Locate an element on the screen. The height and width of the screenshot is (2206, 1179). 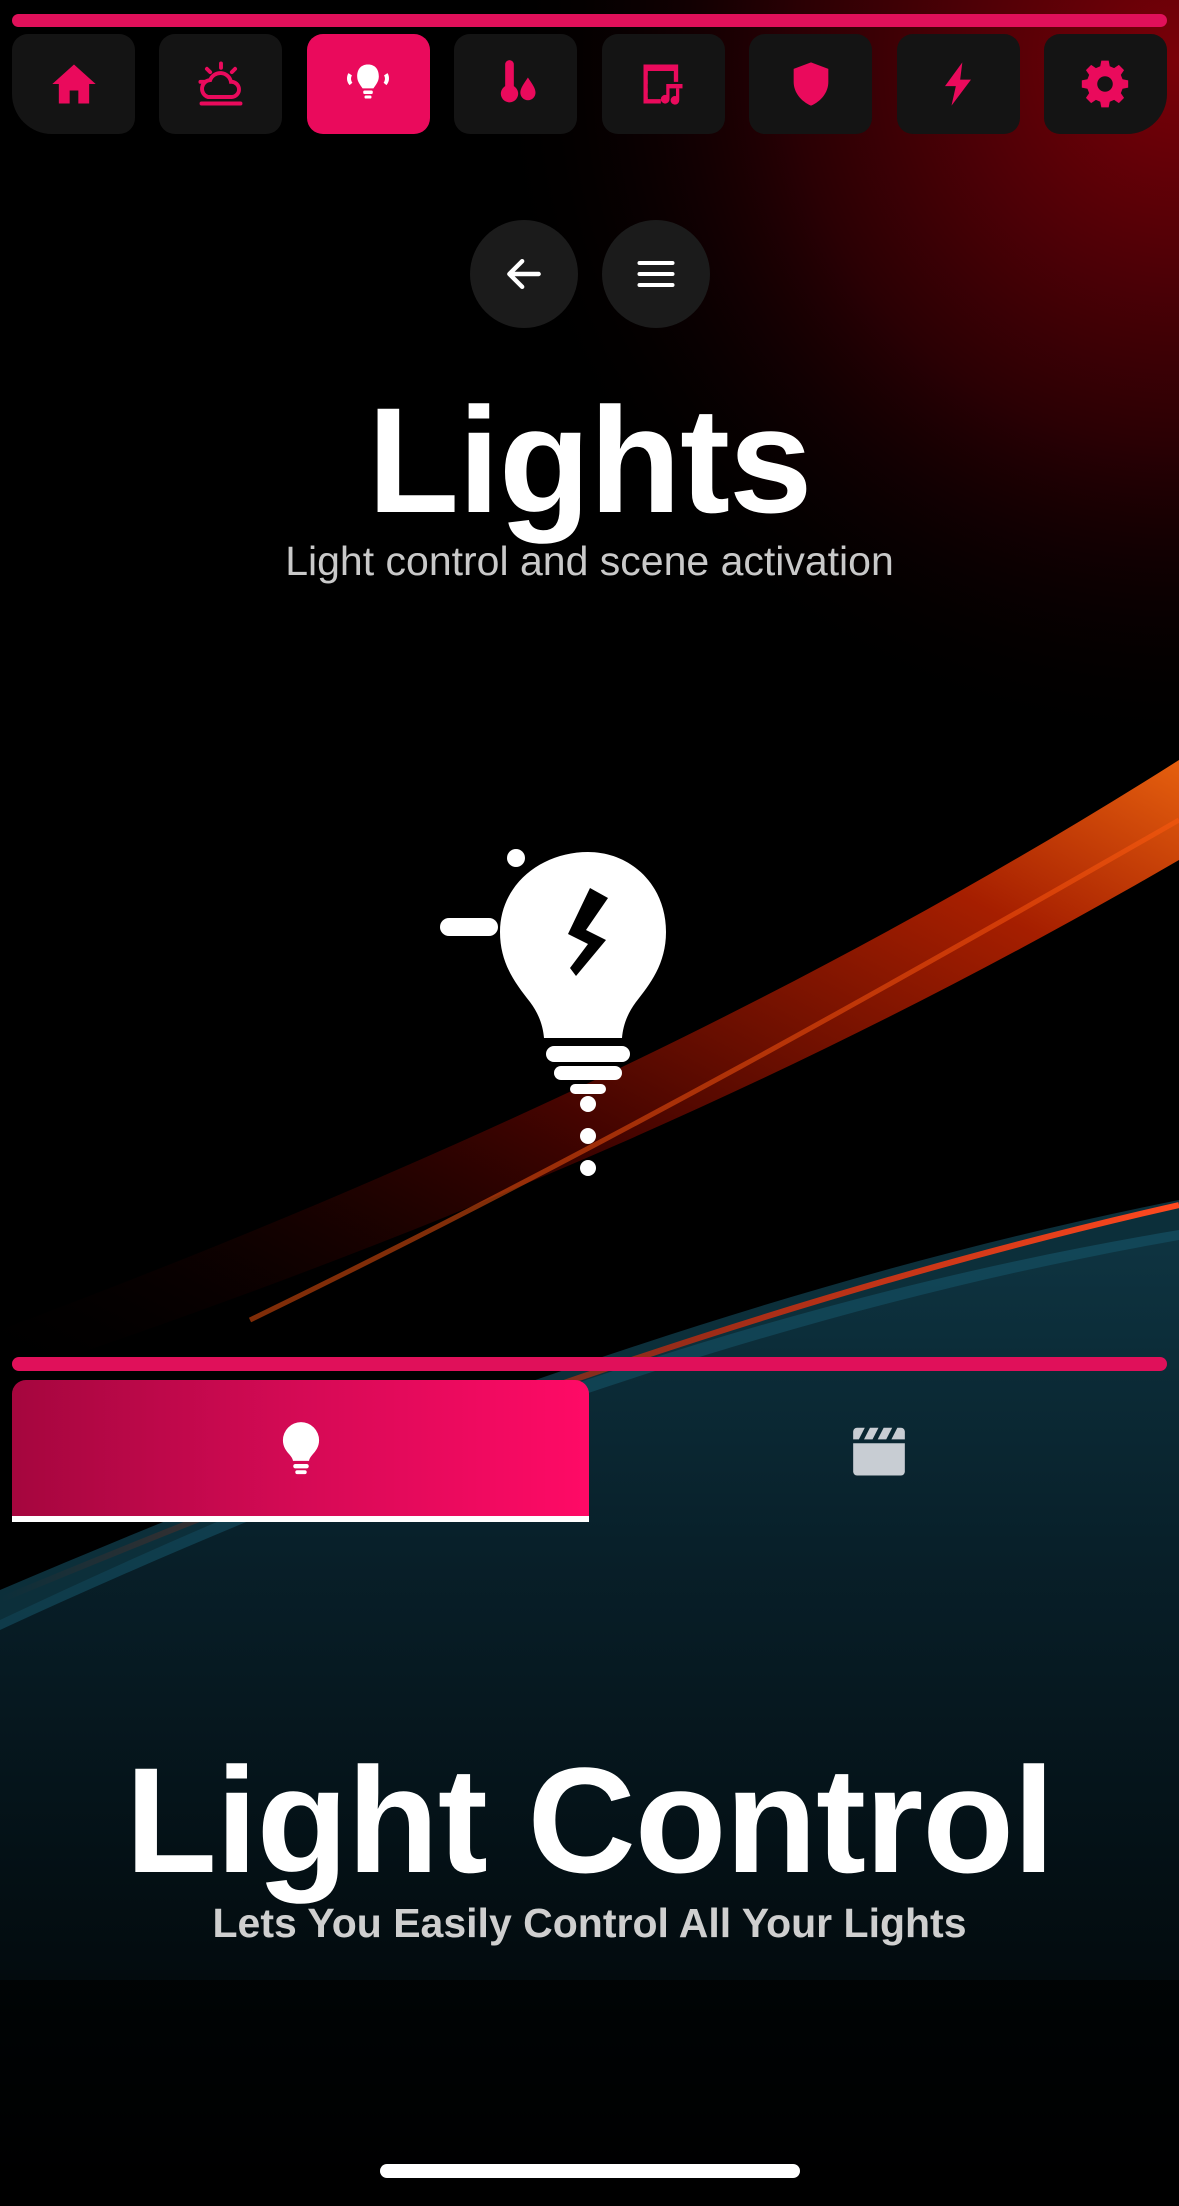
weather-sun-cloud-icon is located at coordinates (220, 83).